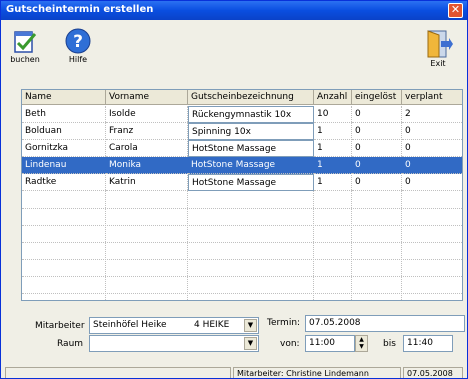 The image size is (468, 379). Describe the element at coordinates (147, 182) in the screenshot. I see `cell-vorname: Katrin` at that location.